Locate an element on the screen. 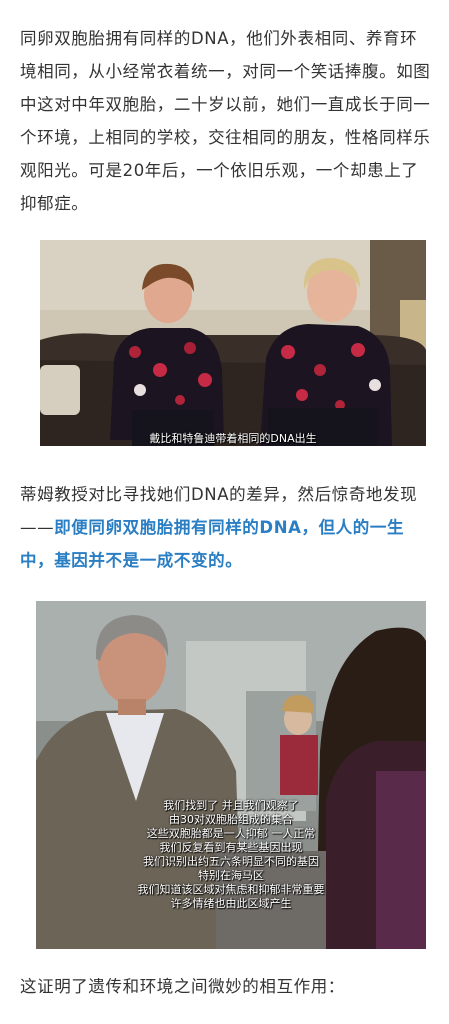 The width and height of the screenshot is (449, 1024). subtitle-line: 我们反复看到有某些基因出现 is located at coordinates (231, 847).